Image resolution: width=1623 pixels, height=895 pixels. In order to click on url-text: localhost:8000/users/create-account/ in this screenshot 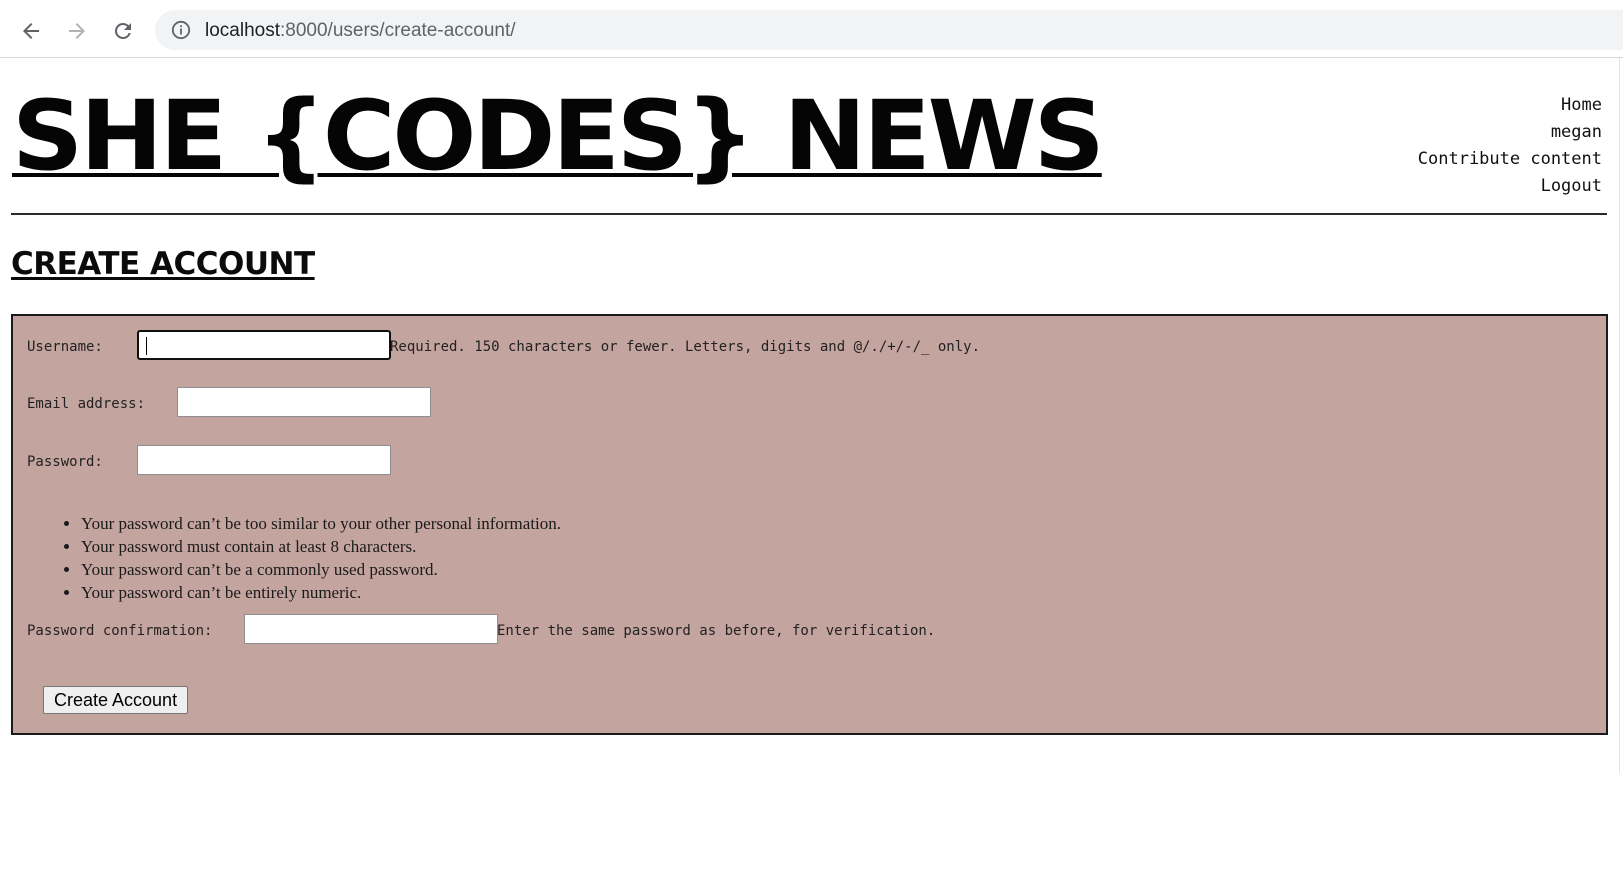, I will do `click(360, 30)`.